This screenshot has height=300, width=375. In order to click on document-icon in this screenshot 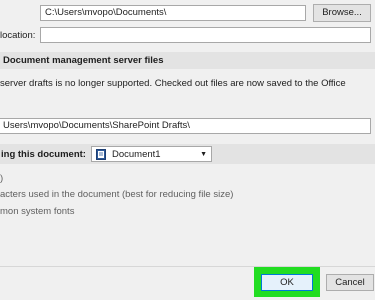, I will do `click(101, 156)`.